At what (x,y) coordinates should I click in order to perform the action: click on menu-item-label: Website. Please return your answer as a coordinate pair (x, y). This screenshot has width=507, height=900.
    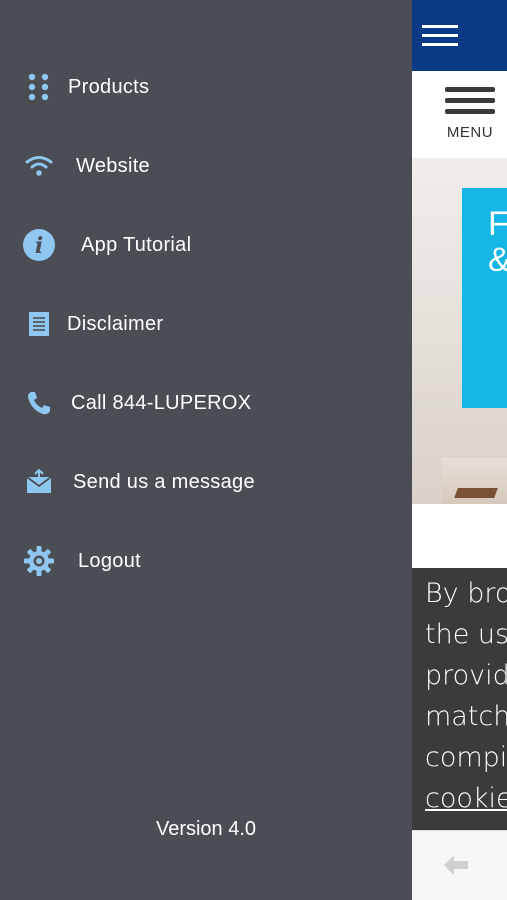
    Looking at the image, I should click on (113, 165).